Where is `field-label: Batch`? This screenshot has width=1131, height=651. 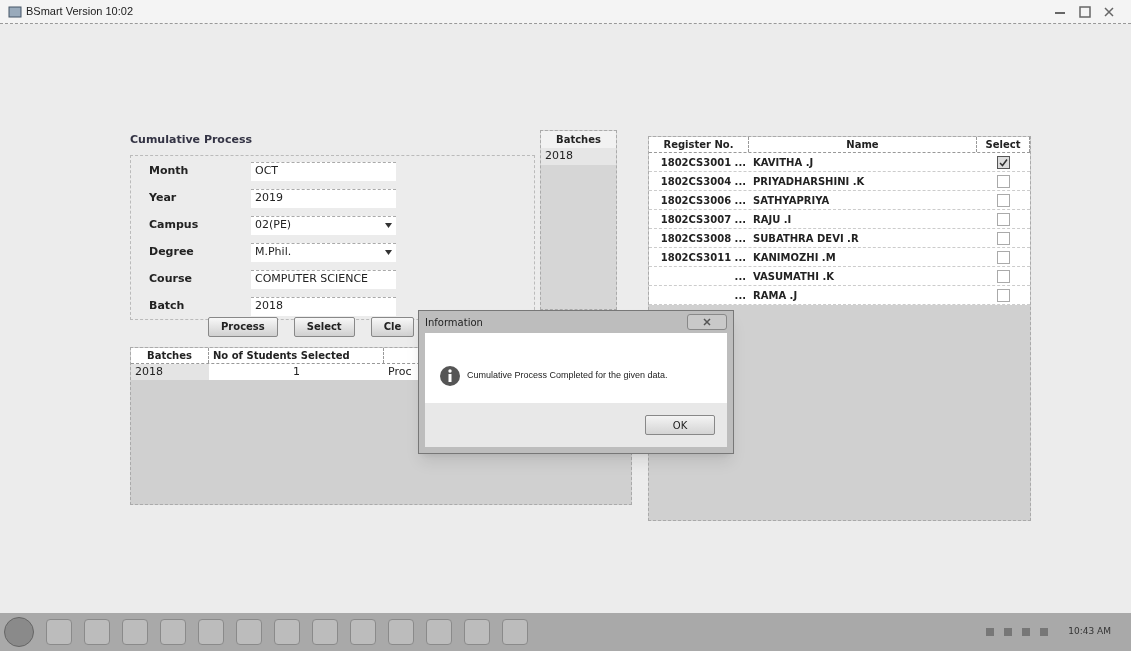
field-label: Batch is located at coordinates (167, 305).